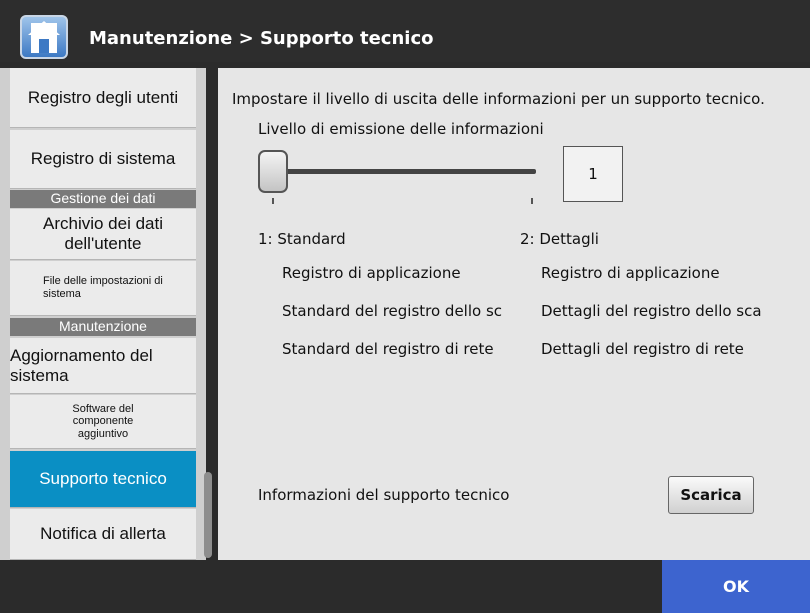  Describe the element at coordinates (630, 273) in the screenshot. I see `details-row-1: Registro di applicazione` at that location.